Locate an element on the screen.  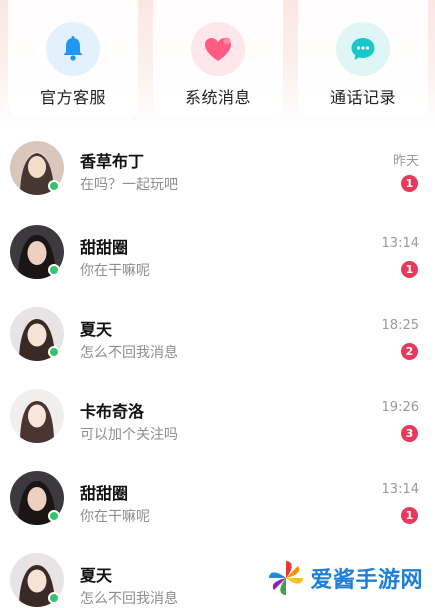
avatar is located at coordinates (37, 416).